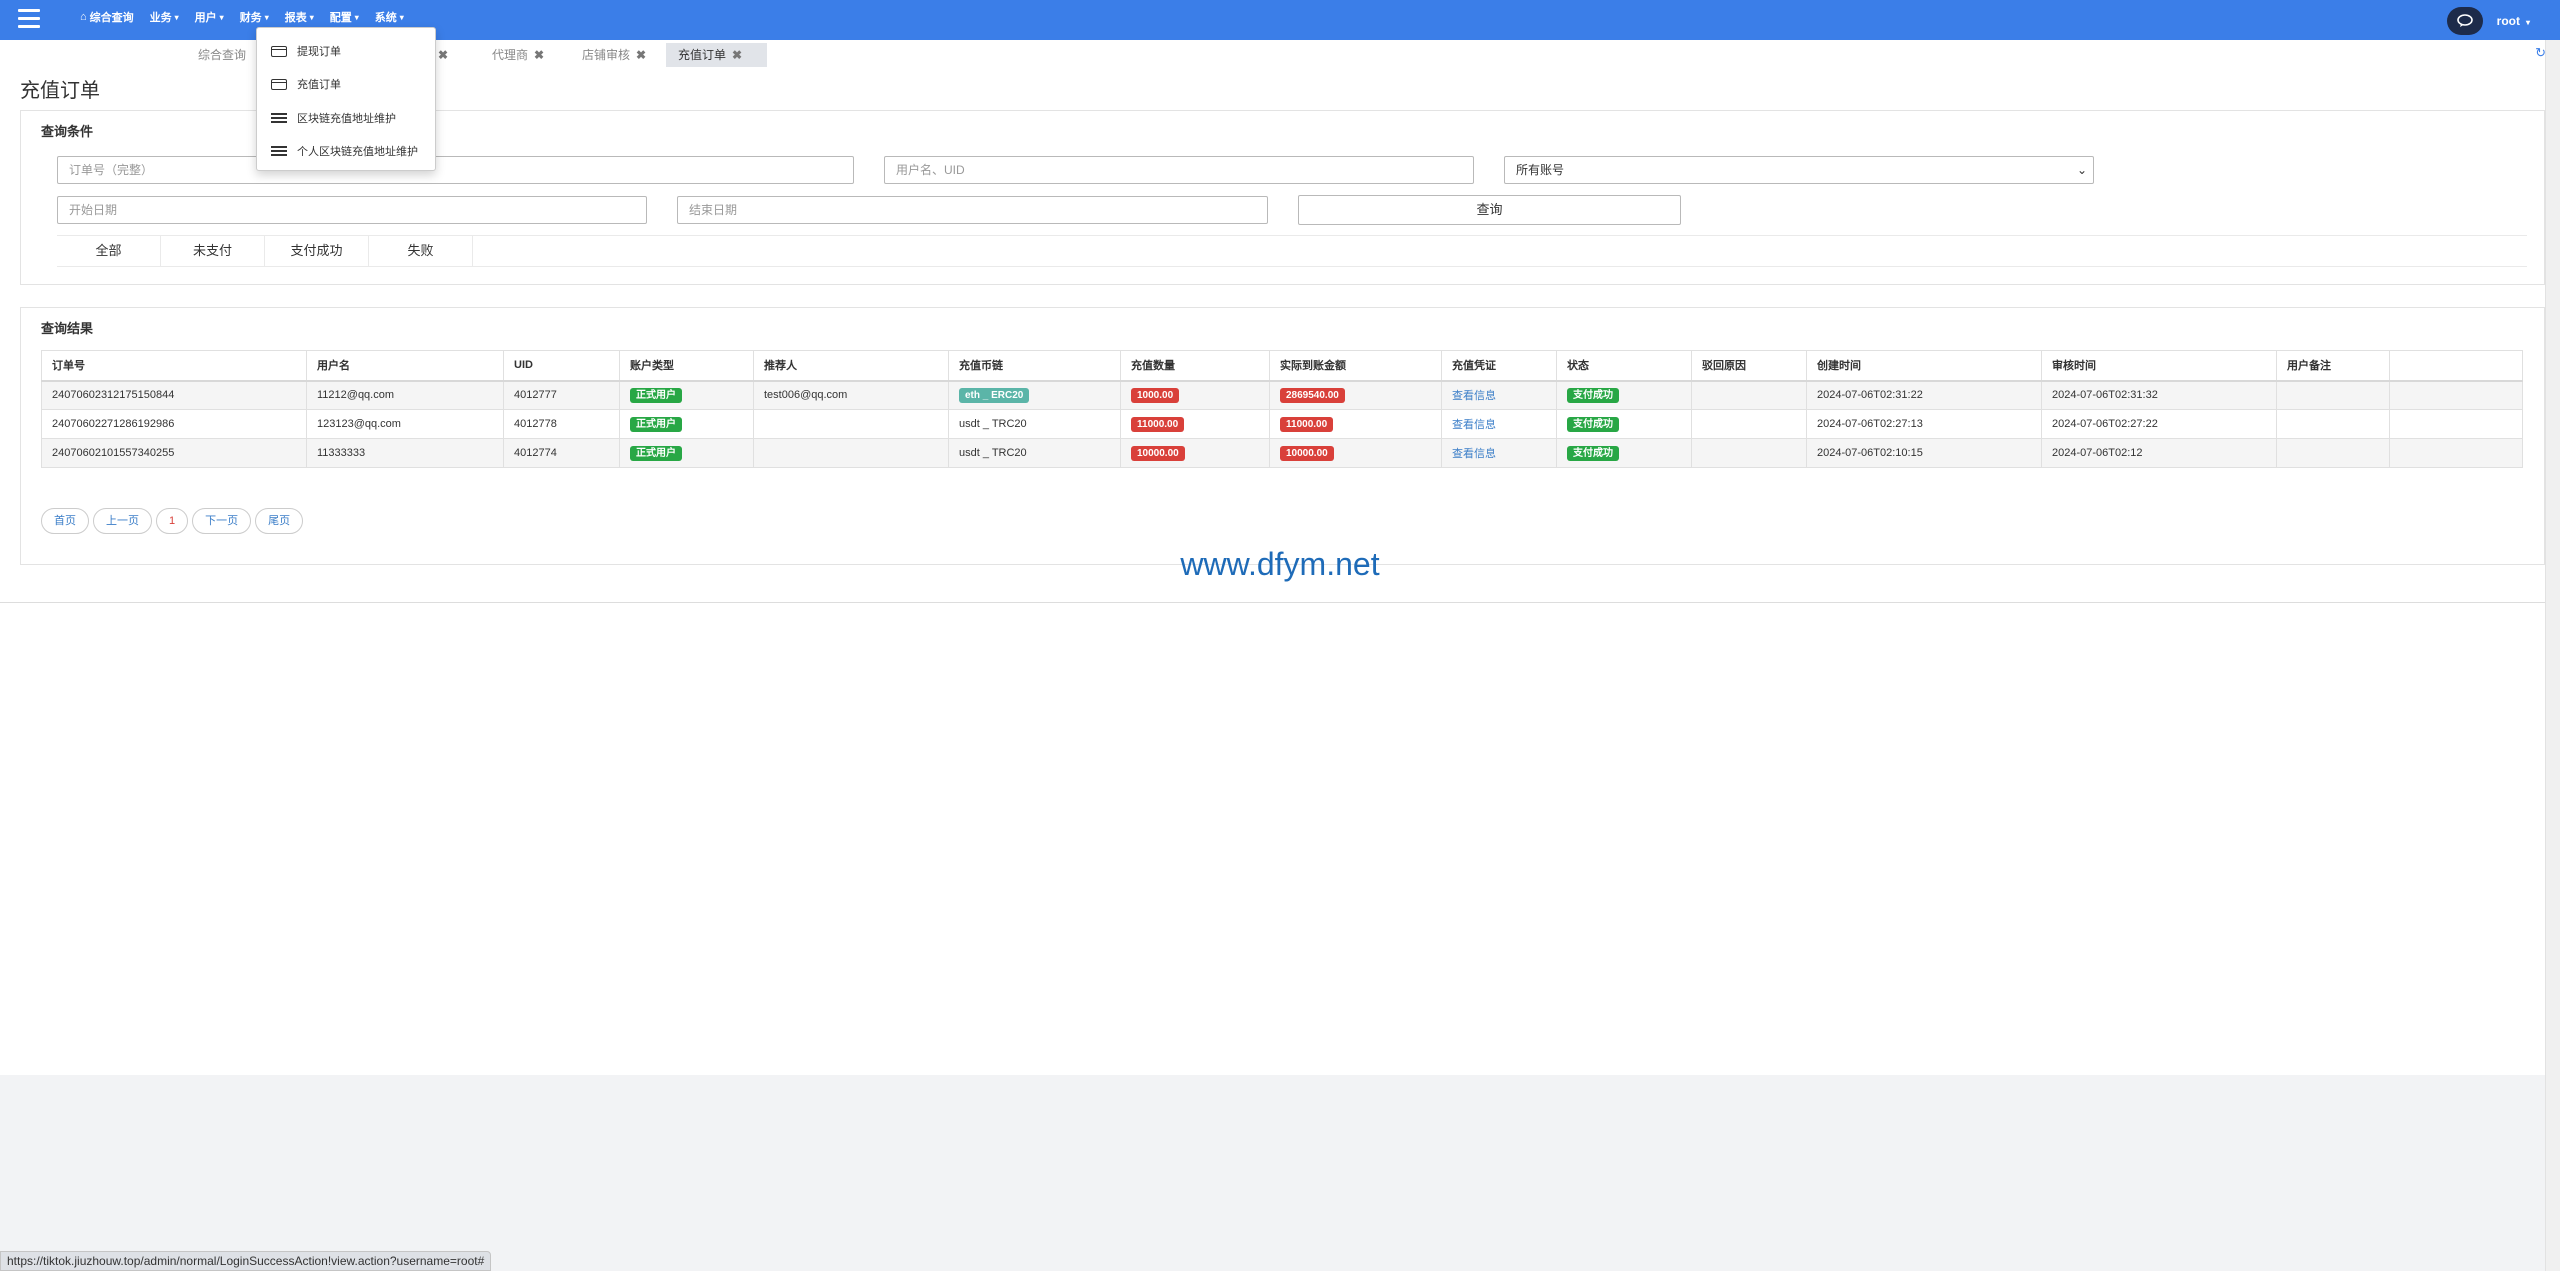  Describe the element at coordinates (405, 453) in the screenshot. I see `username: 11333333` at that location.